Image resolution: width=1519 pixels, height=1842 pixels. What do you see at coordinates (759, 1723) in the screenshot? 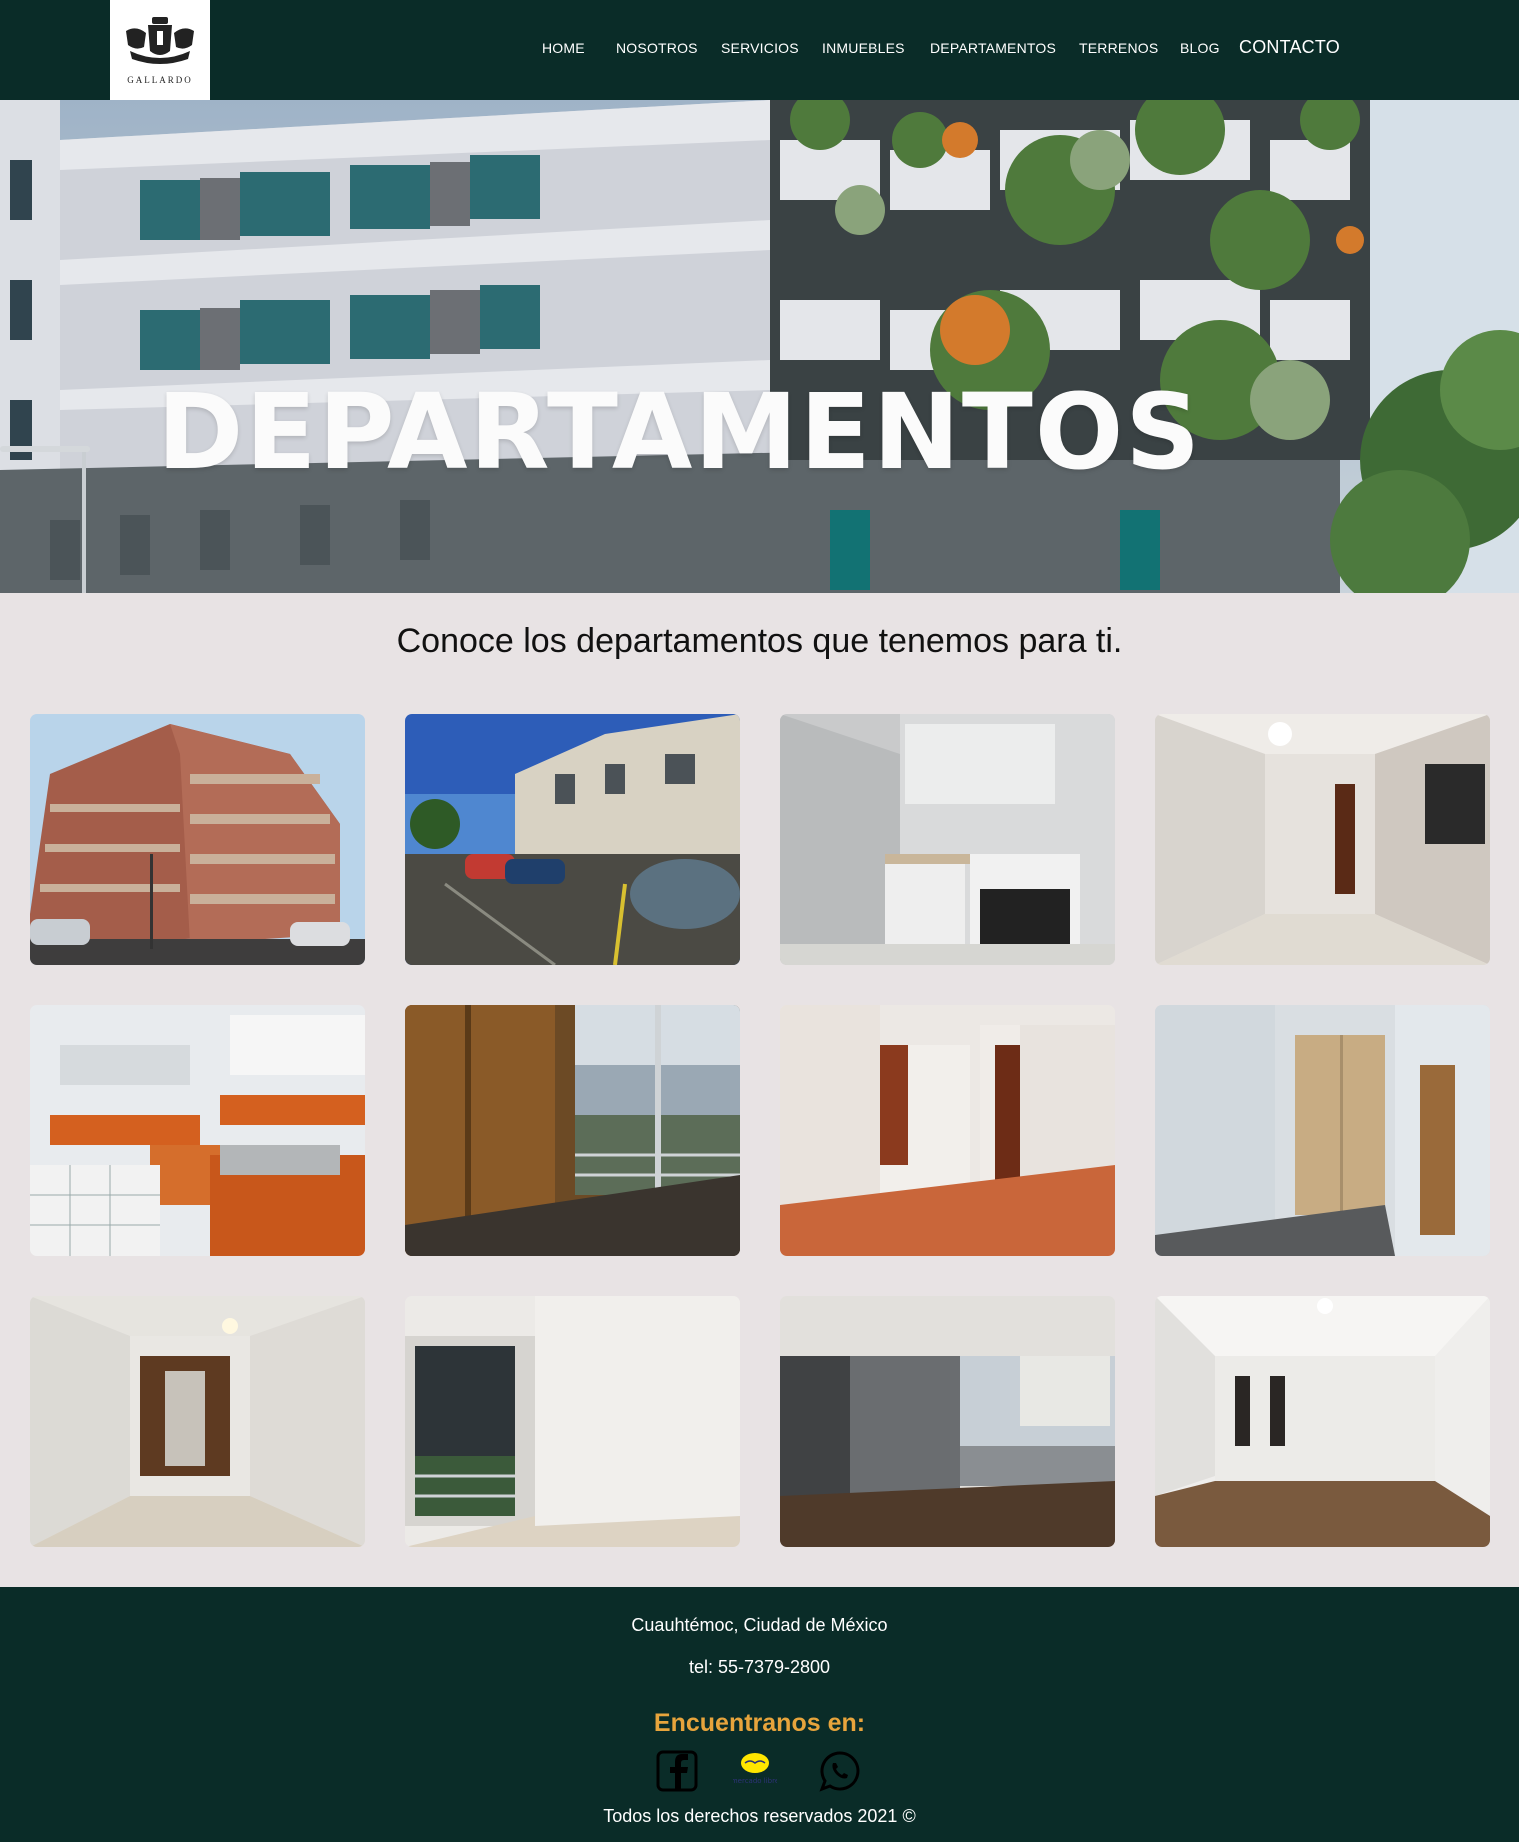
I see `footer-find-us: Encuentranos en:` at bounding box center [759, 1723].